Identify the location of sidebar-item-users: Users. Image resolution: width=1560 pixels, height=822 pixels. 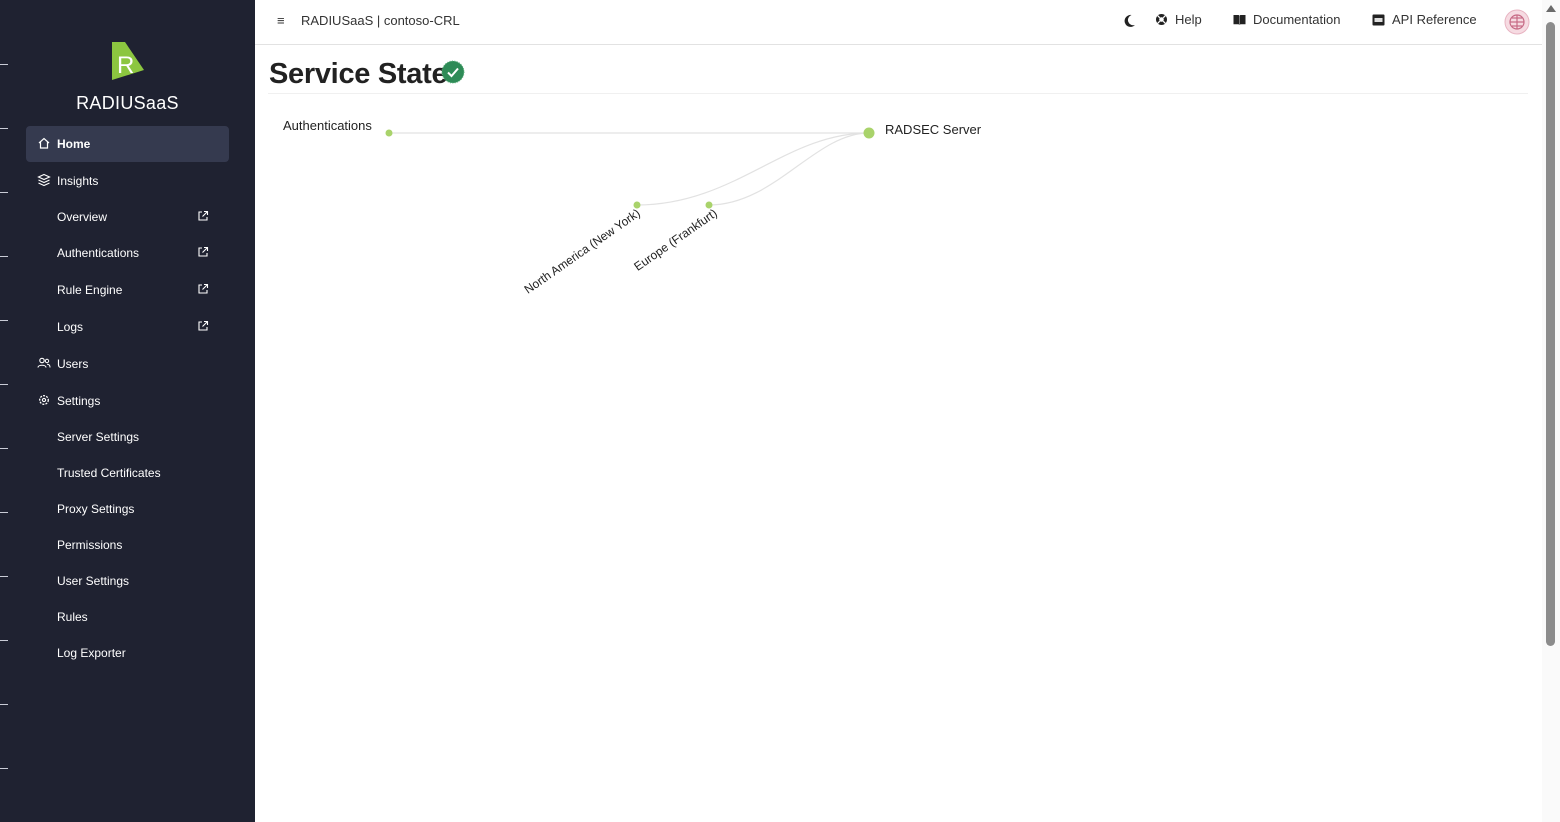
(127, 364).